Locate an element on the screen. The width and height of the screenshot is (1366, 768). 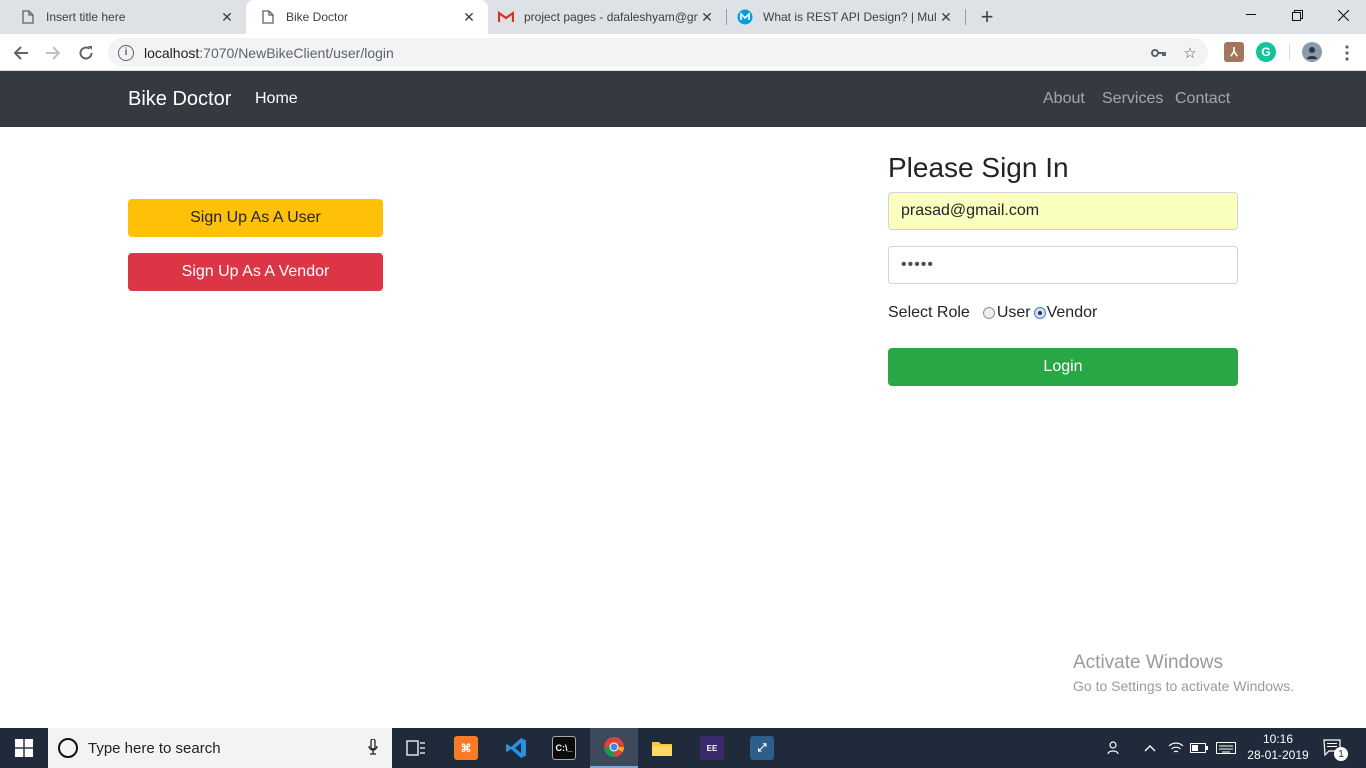
signup-user-button: Sign Up As A User is located at coordinates (255, 218).